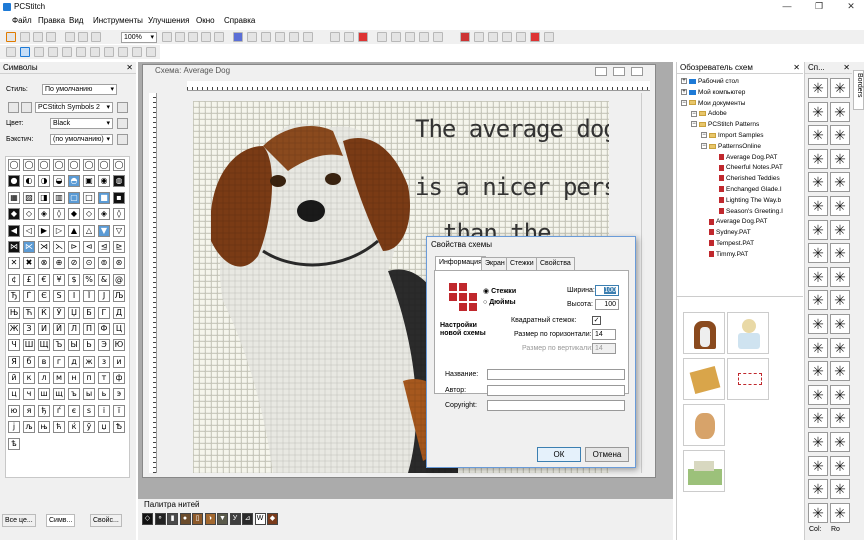 Image resolution: width=864 pixels, height=540 pixels. What do you see at coordinates (119, 427) in the screenshot?
I see `symbol-cell: Ѣ` at bounding box center [119, 427].